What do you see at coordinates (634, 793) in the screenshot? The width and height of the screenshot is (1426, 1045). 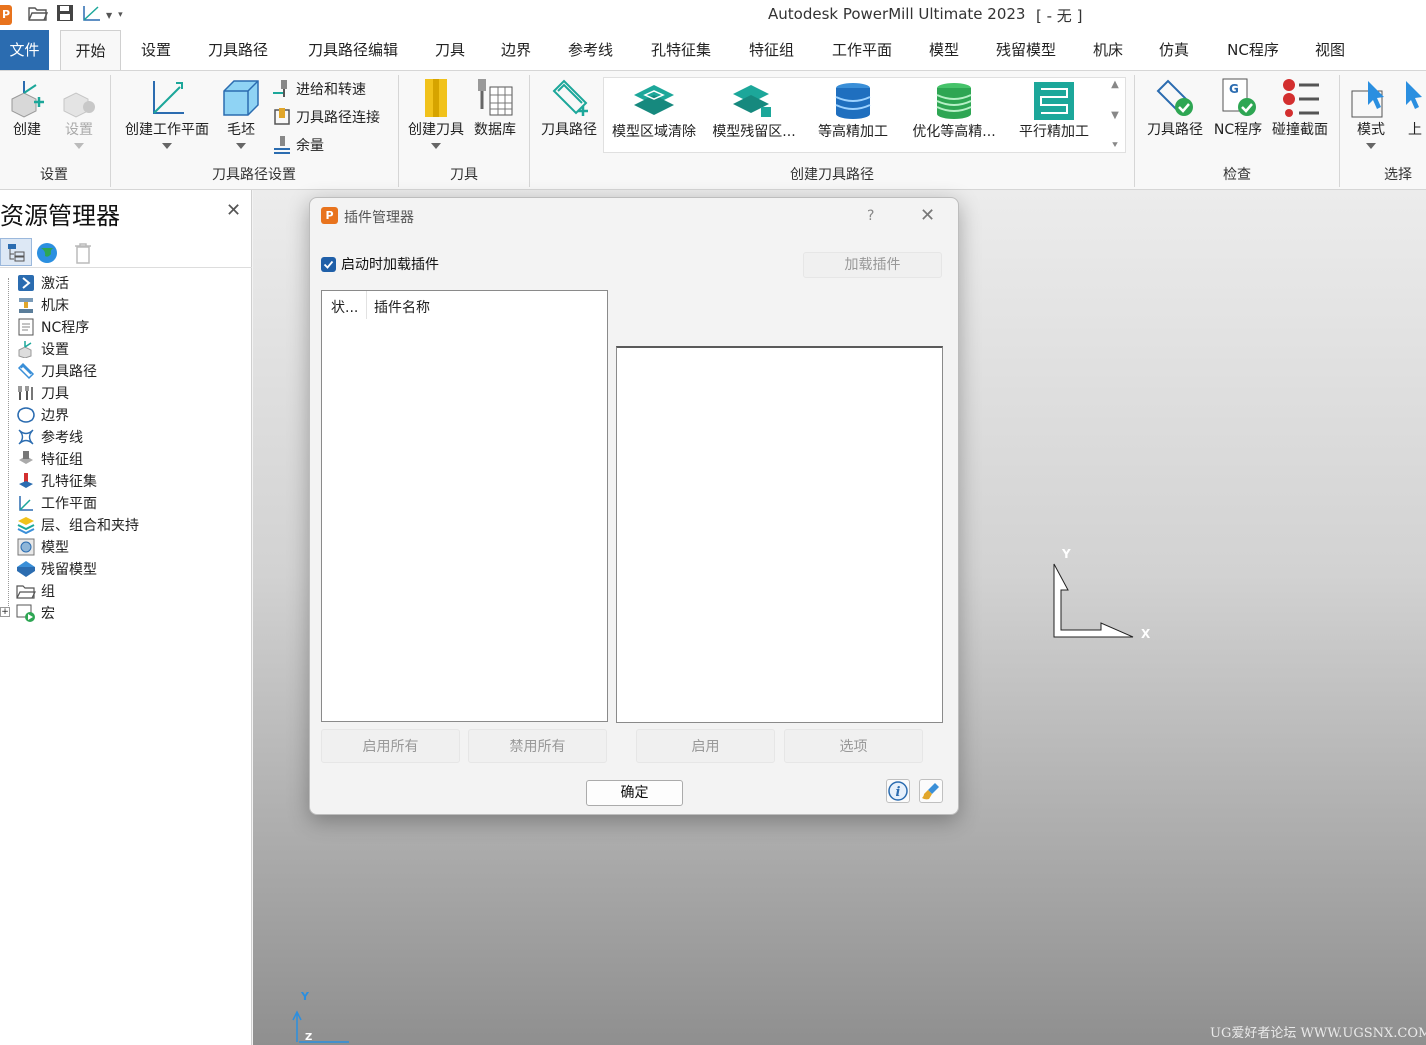 I see `ok-button: 确定` at bounding box center [634, 793].